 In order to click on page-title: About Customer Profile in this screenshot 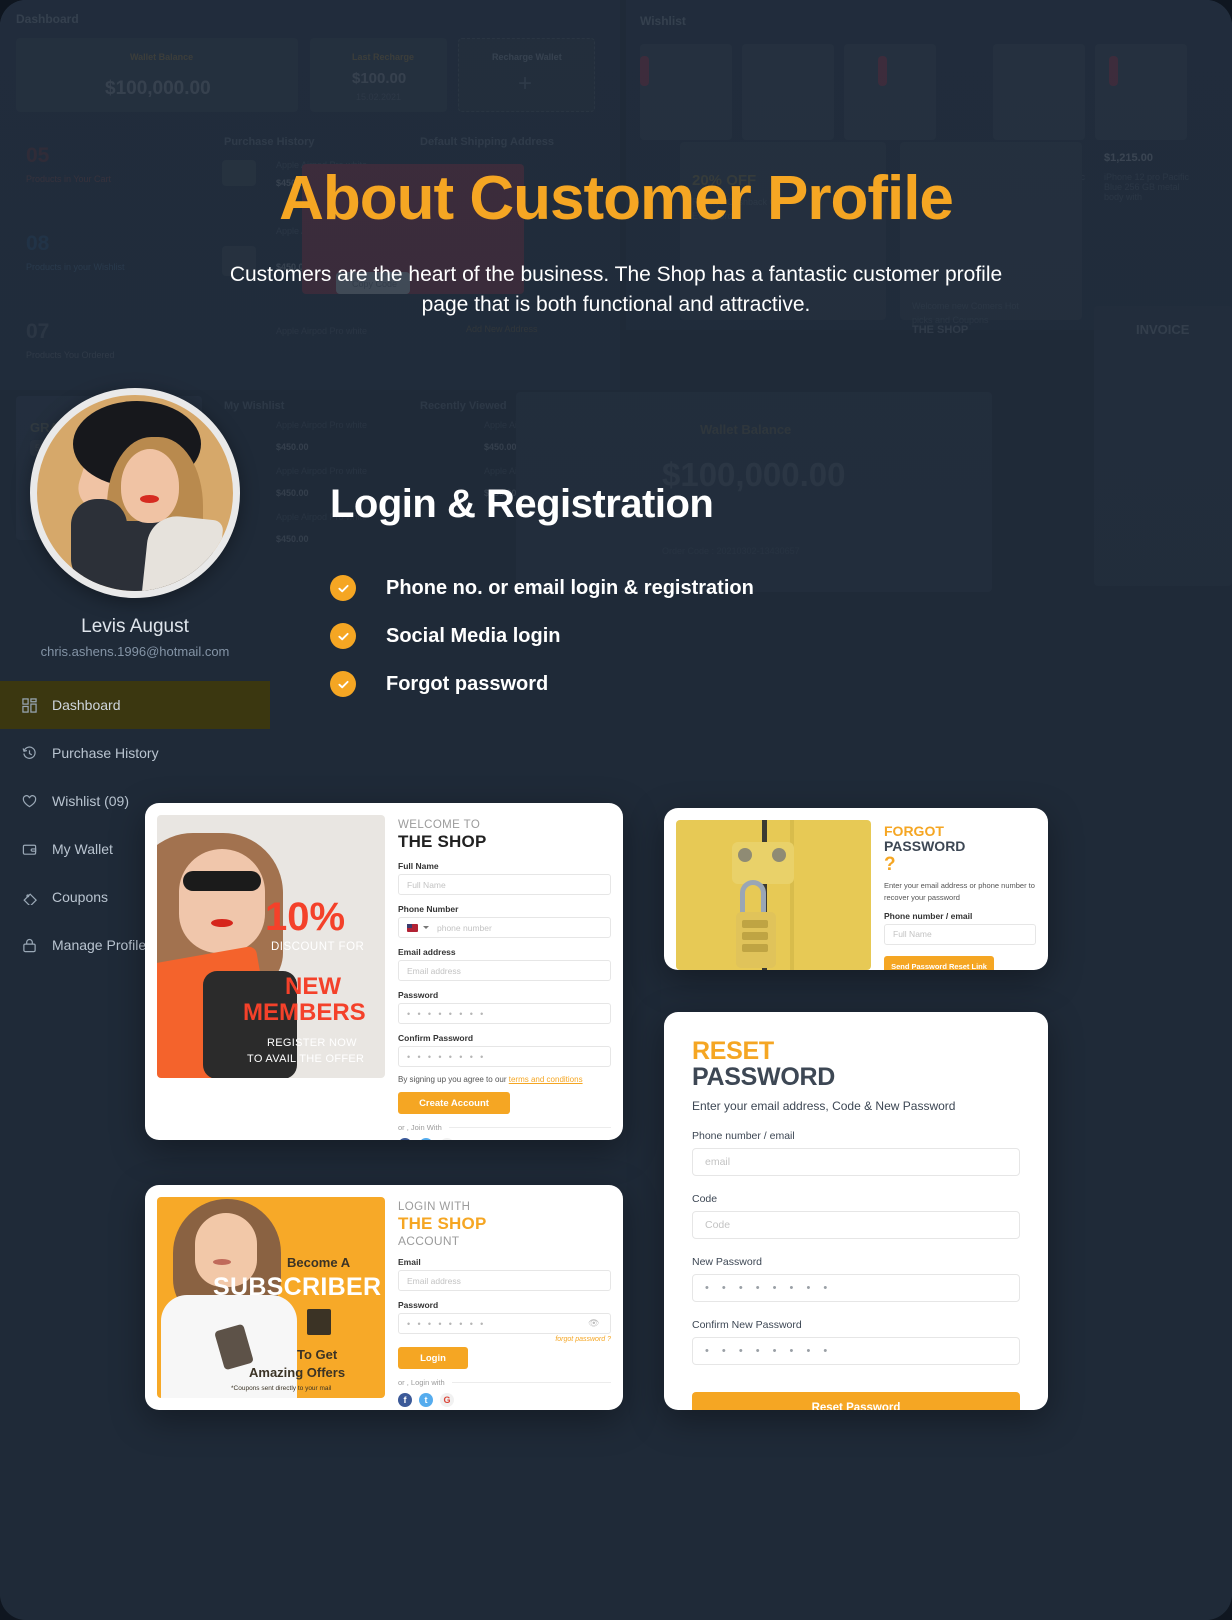, I will do `click(616, 198)`.